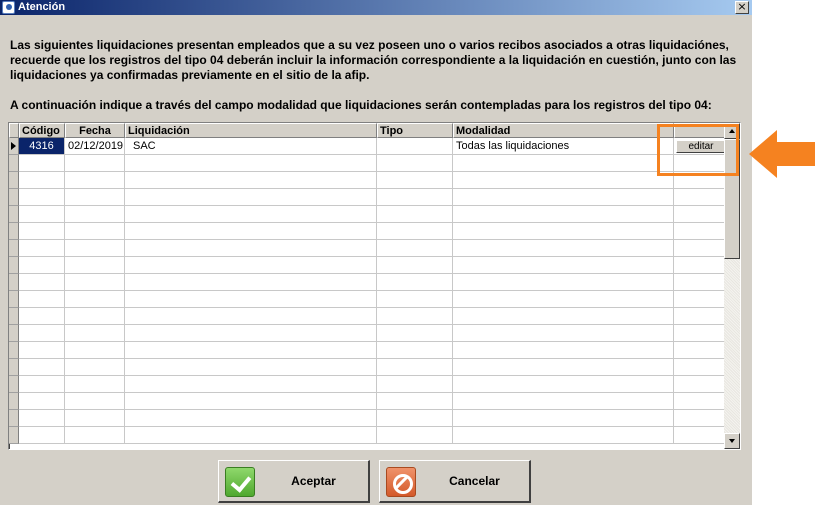 This screenshot has height=505, width=833. I want to click on column-header-liquidacion: Liquidación, so click(251, 130).